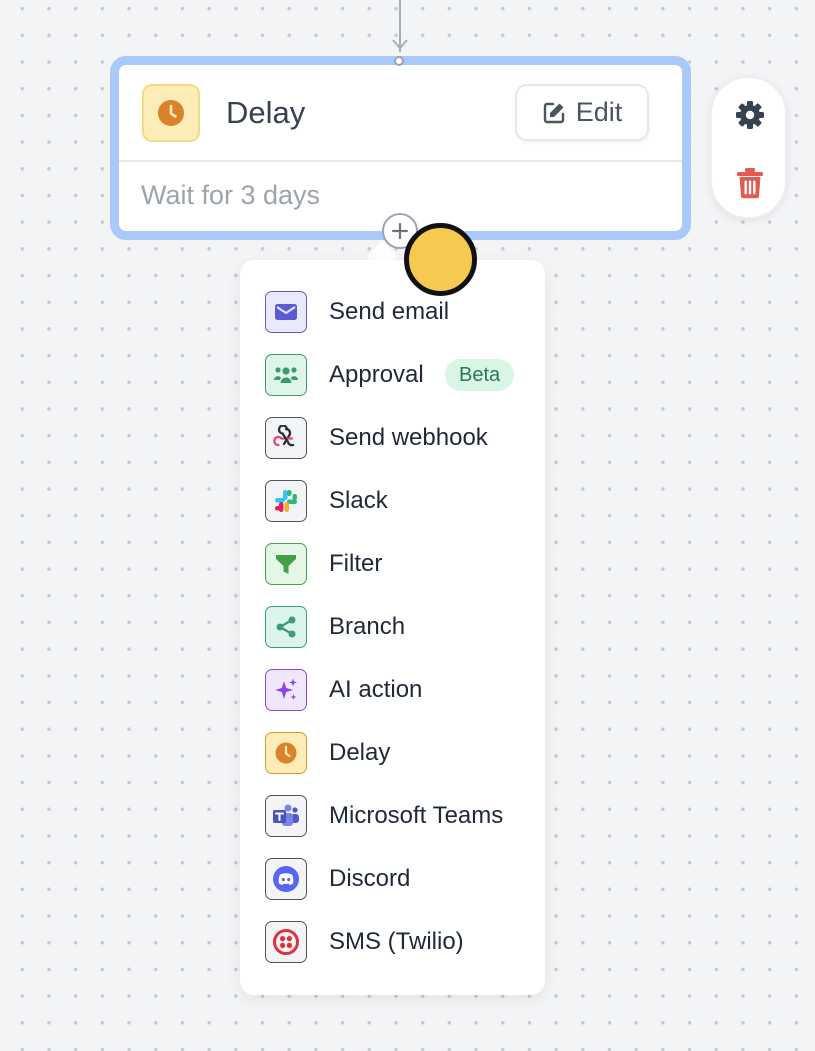  Describe the element at coordinates (376, 689) in the screenshot. I see `menu-item-label: AI action` at that location.